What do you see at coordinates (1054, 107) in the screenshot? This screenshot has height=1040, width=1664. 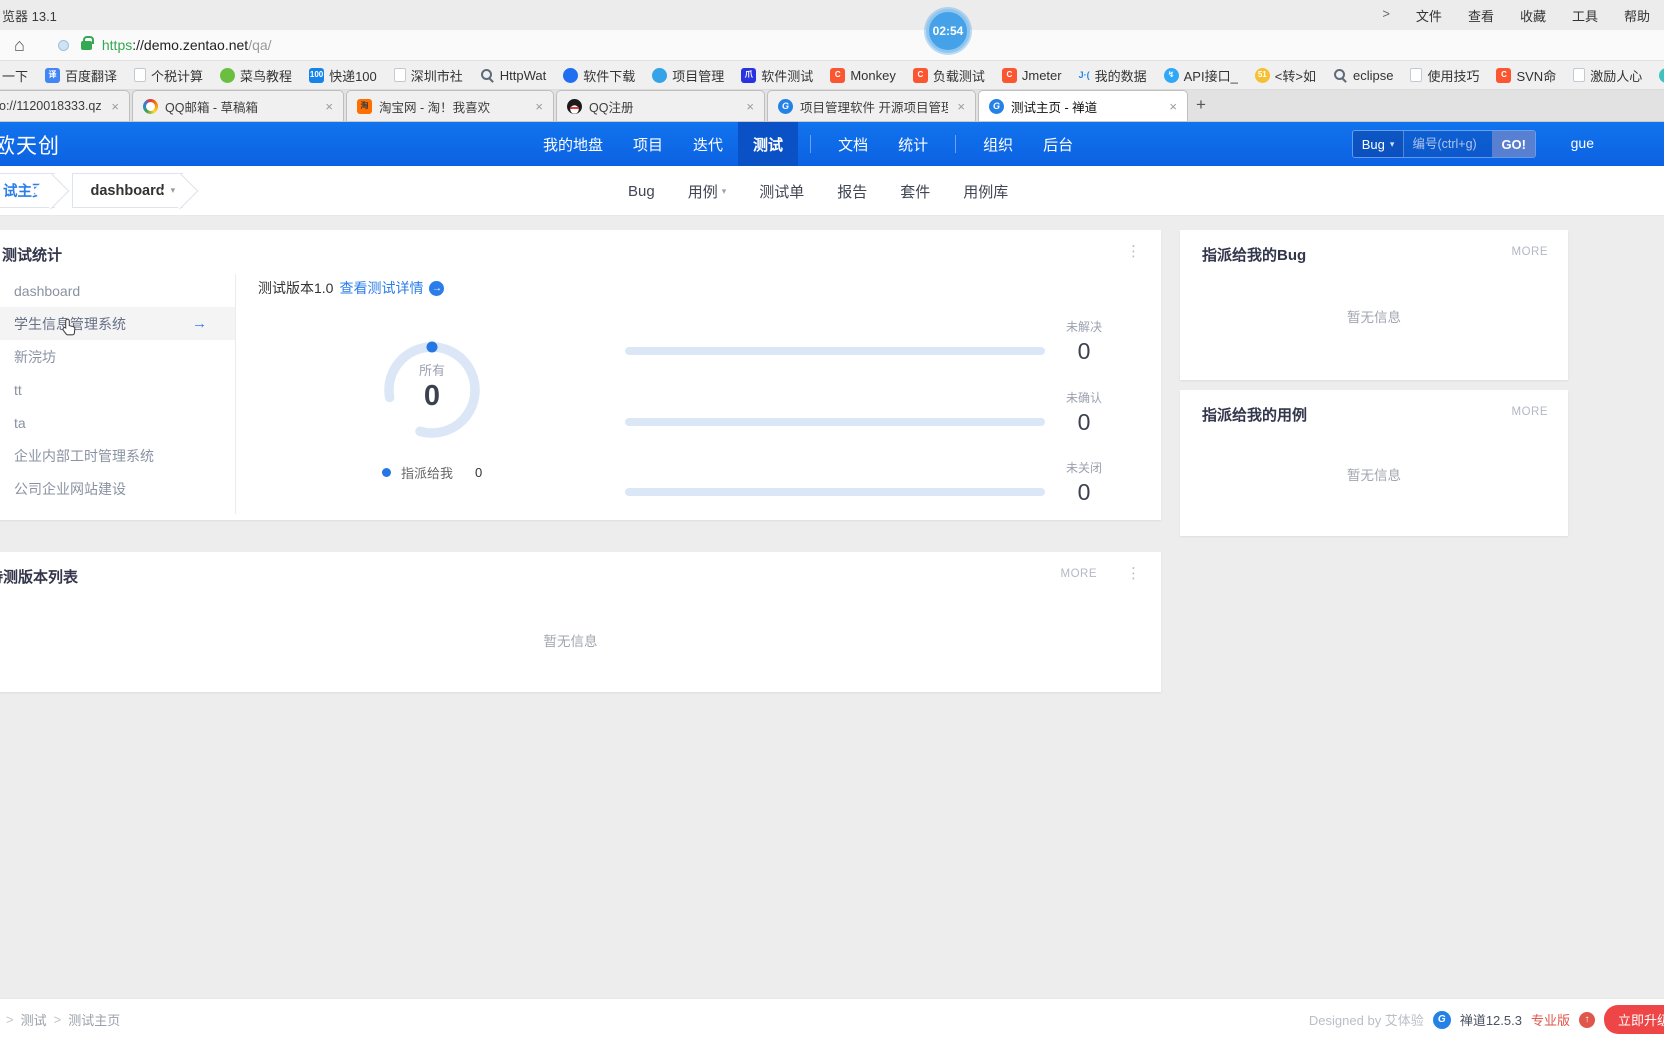 I see `tab-title: 测试主页 - 禅道` at bounding box center [1054, 107].